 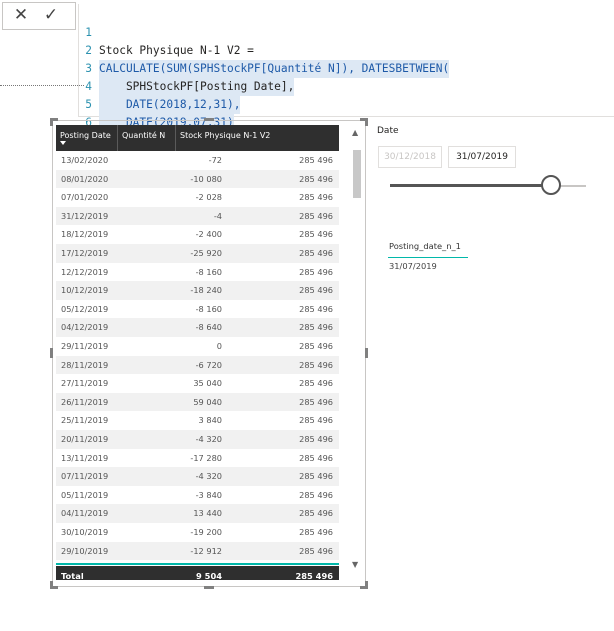 I want to click on total-label: Total, so click(x=72, y=575).